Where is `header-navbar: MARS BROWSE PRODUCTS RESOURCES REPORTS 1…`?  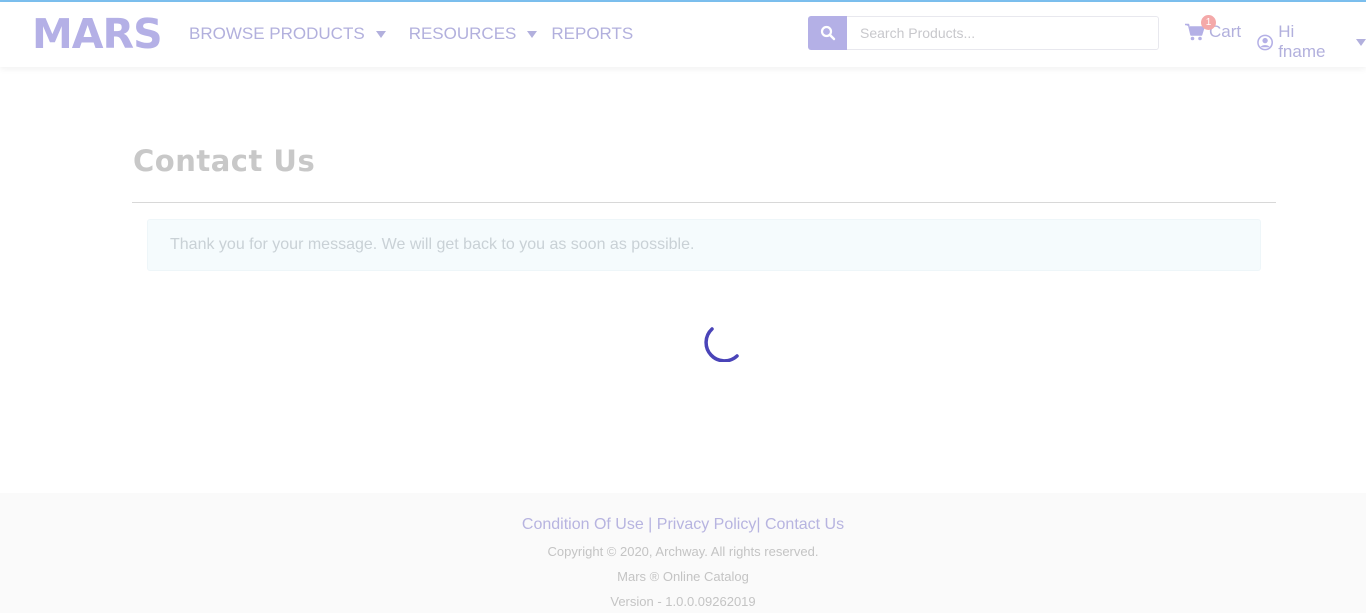 header-navbar: MARS BROWSE PRODUCTS RESOURCES REPORTS 1… is located at coordinates (683, 34).